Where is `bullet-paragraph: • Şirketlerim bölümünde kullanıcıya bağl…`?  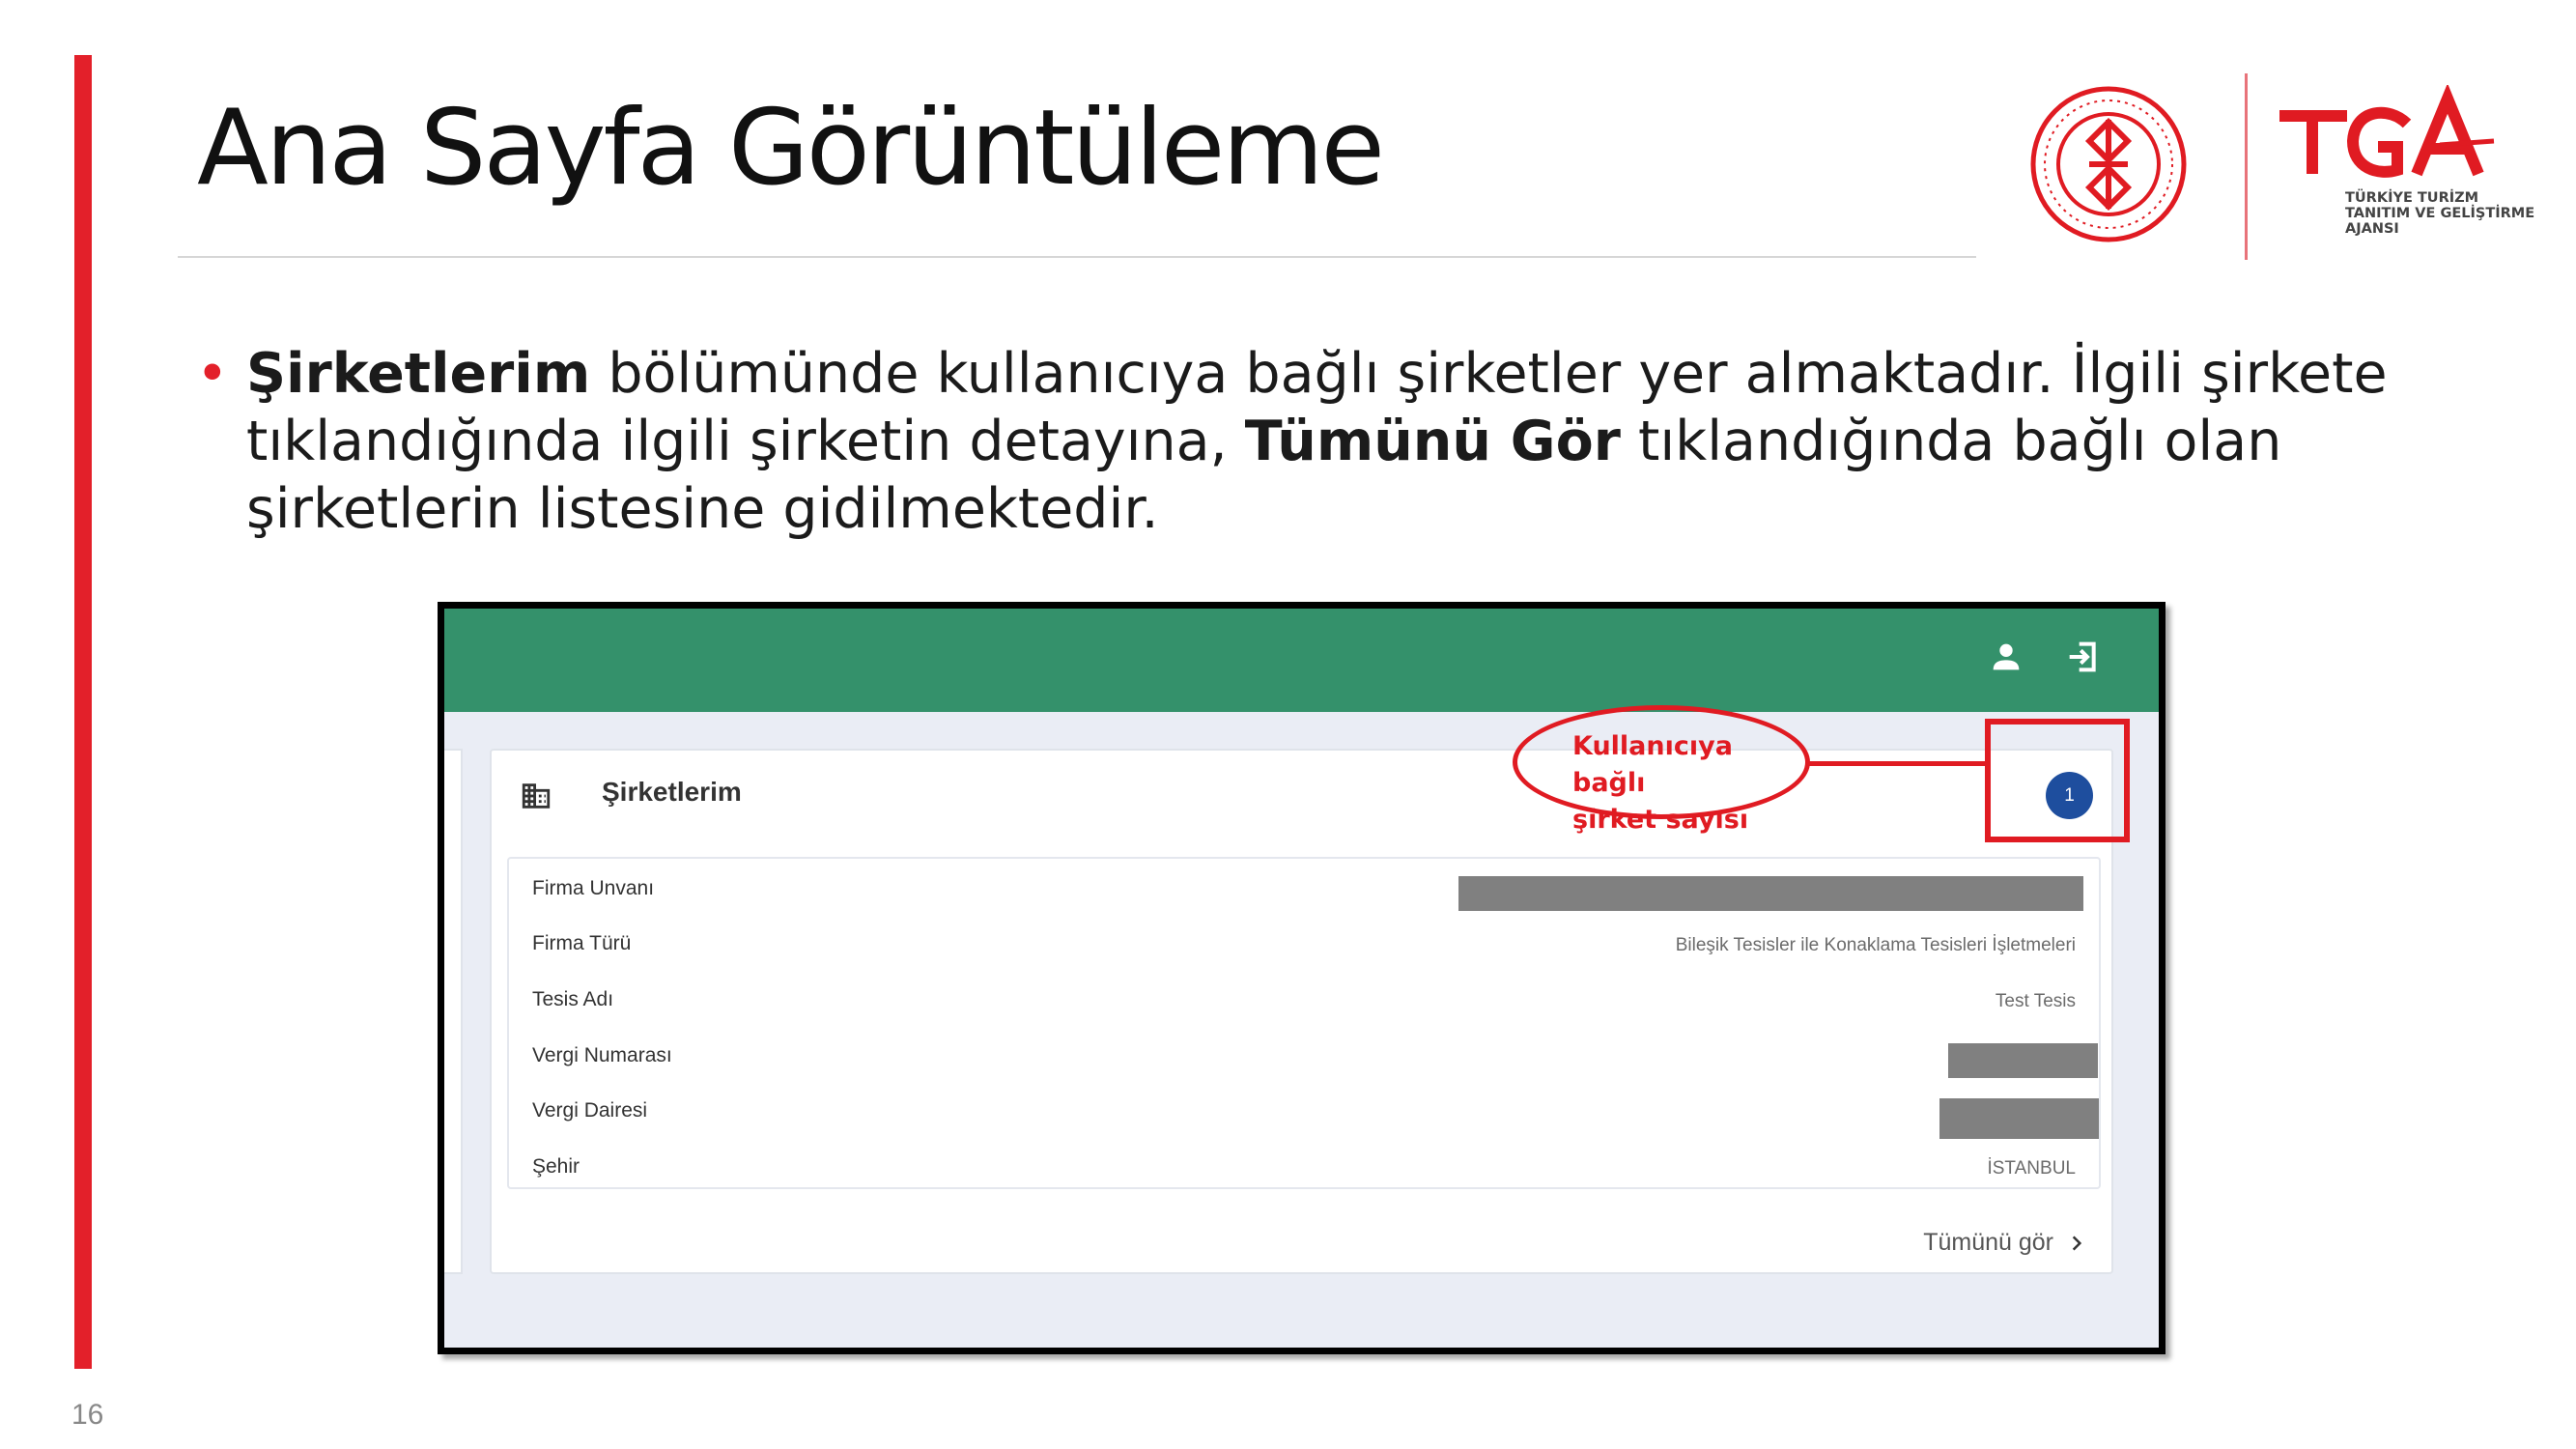 bullet-paragraph: • Şirketlerim bölümünde kullanıcıya bağl… is located at coordinates (1322, 441).